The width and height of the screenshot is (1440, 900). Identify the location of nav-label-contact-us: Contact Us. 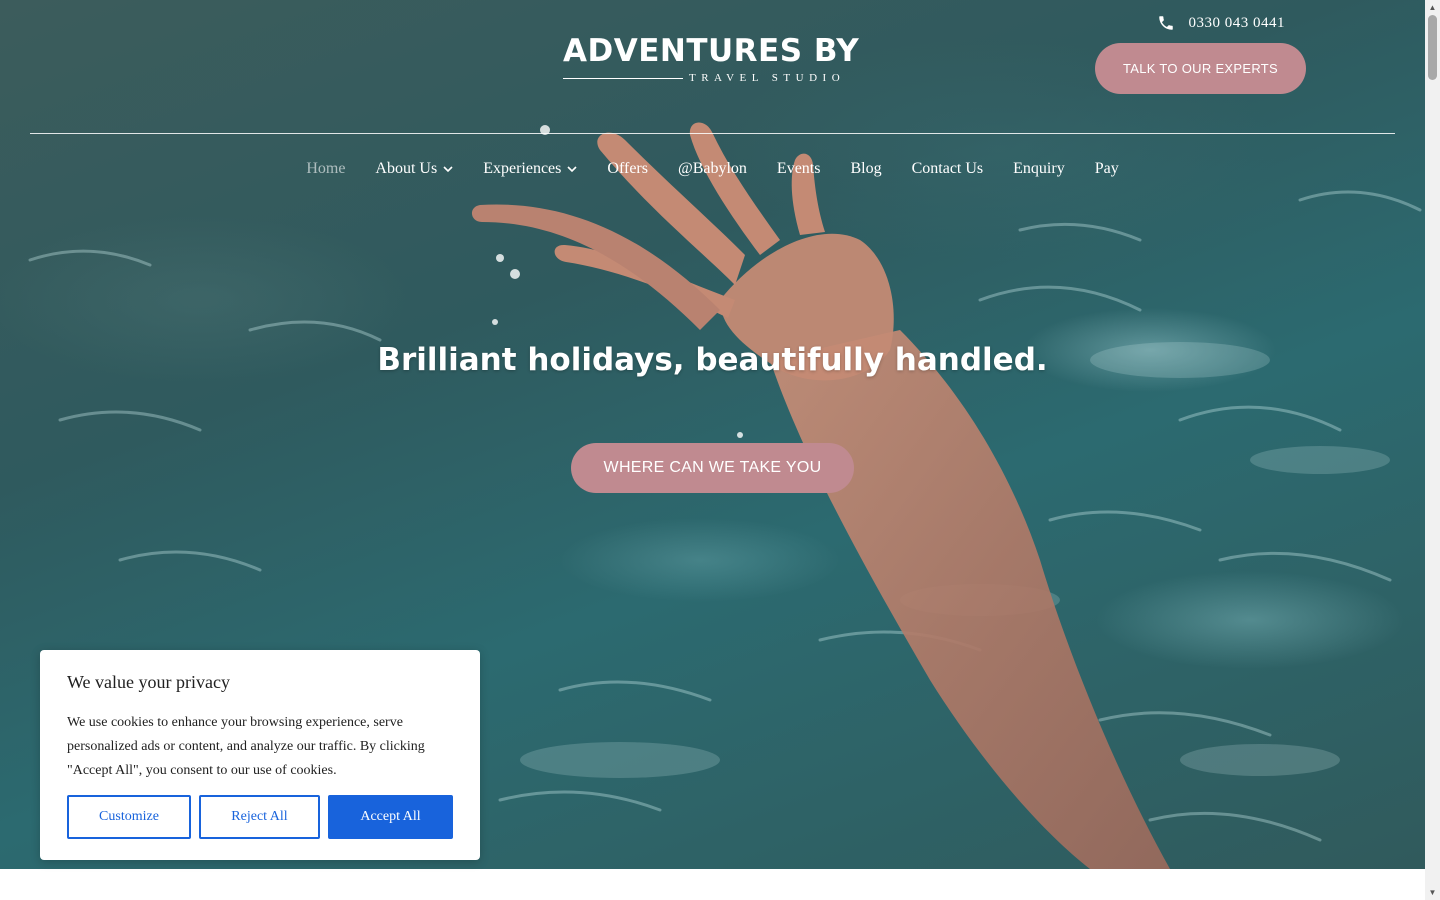
(947, 168).